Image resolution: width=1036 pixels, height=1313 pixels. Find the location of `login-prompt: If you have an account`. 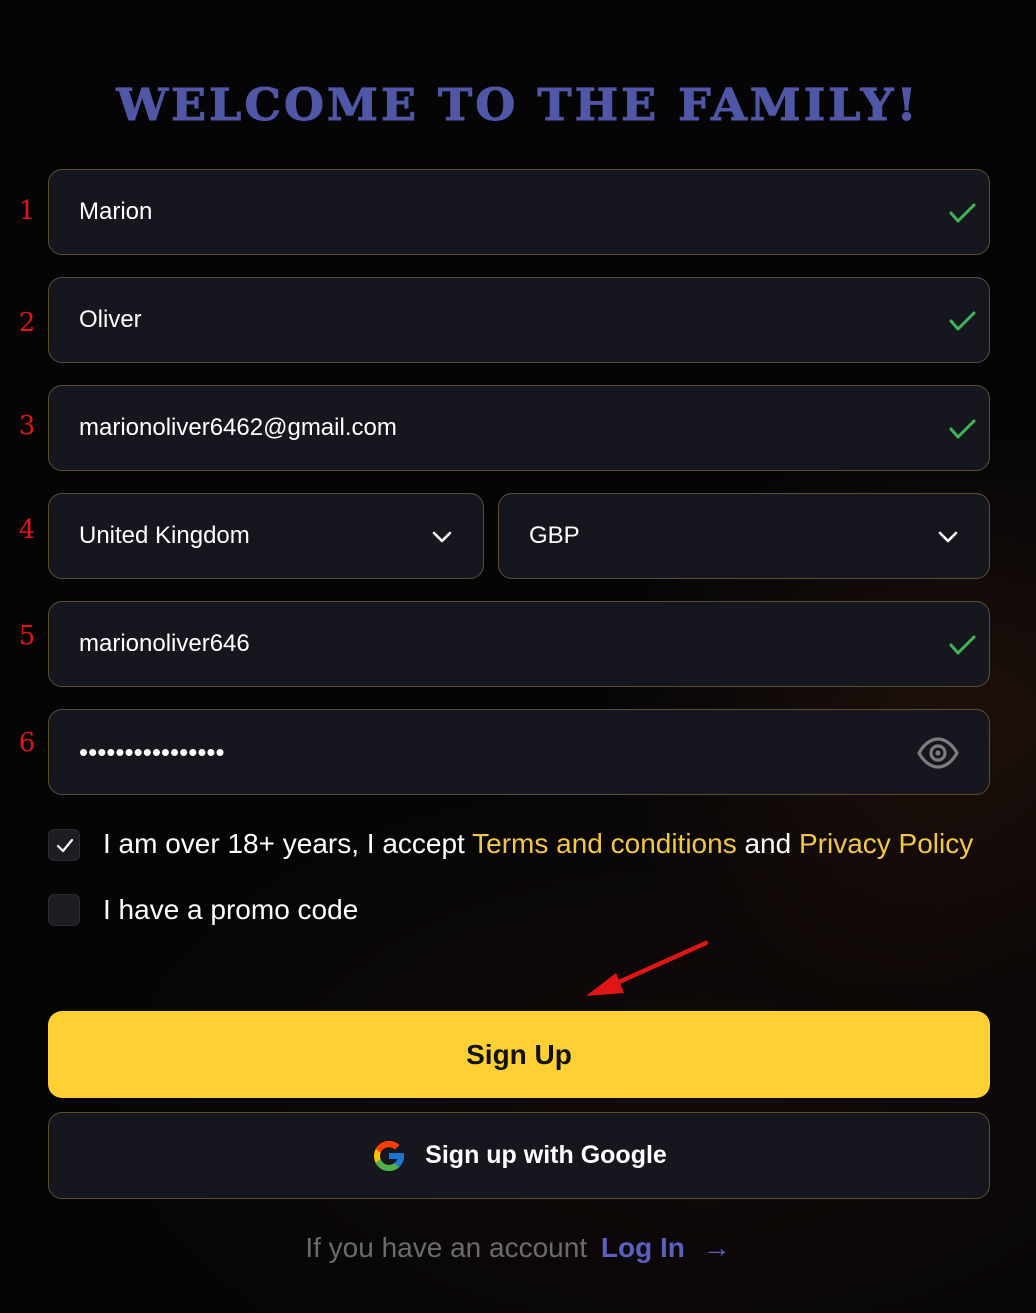

login-prompt: If you have an account is located at coordinates (446, 1247).